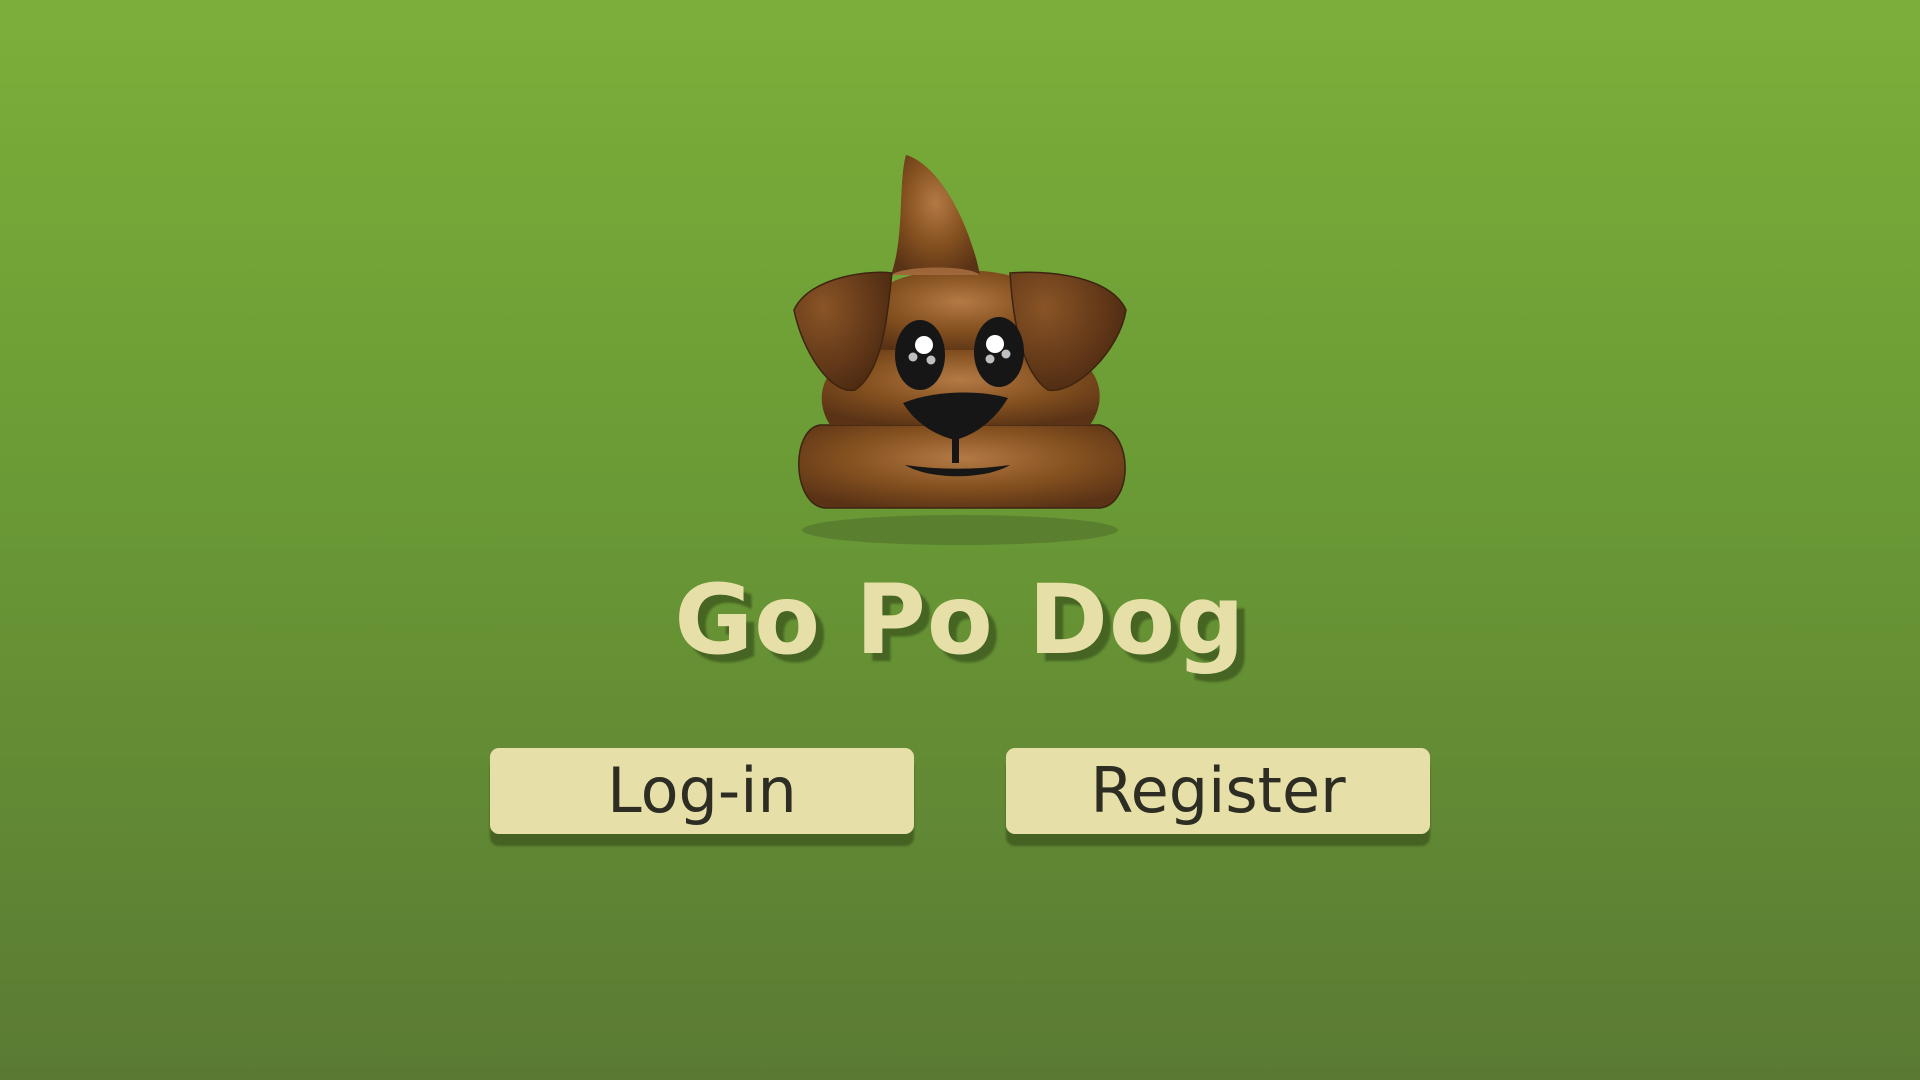 The height and width of the screenshot is (1080, 1920). I want to click on login-button: Log-in, so click(702, 791).